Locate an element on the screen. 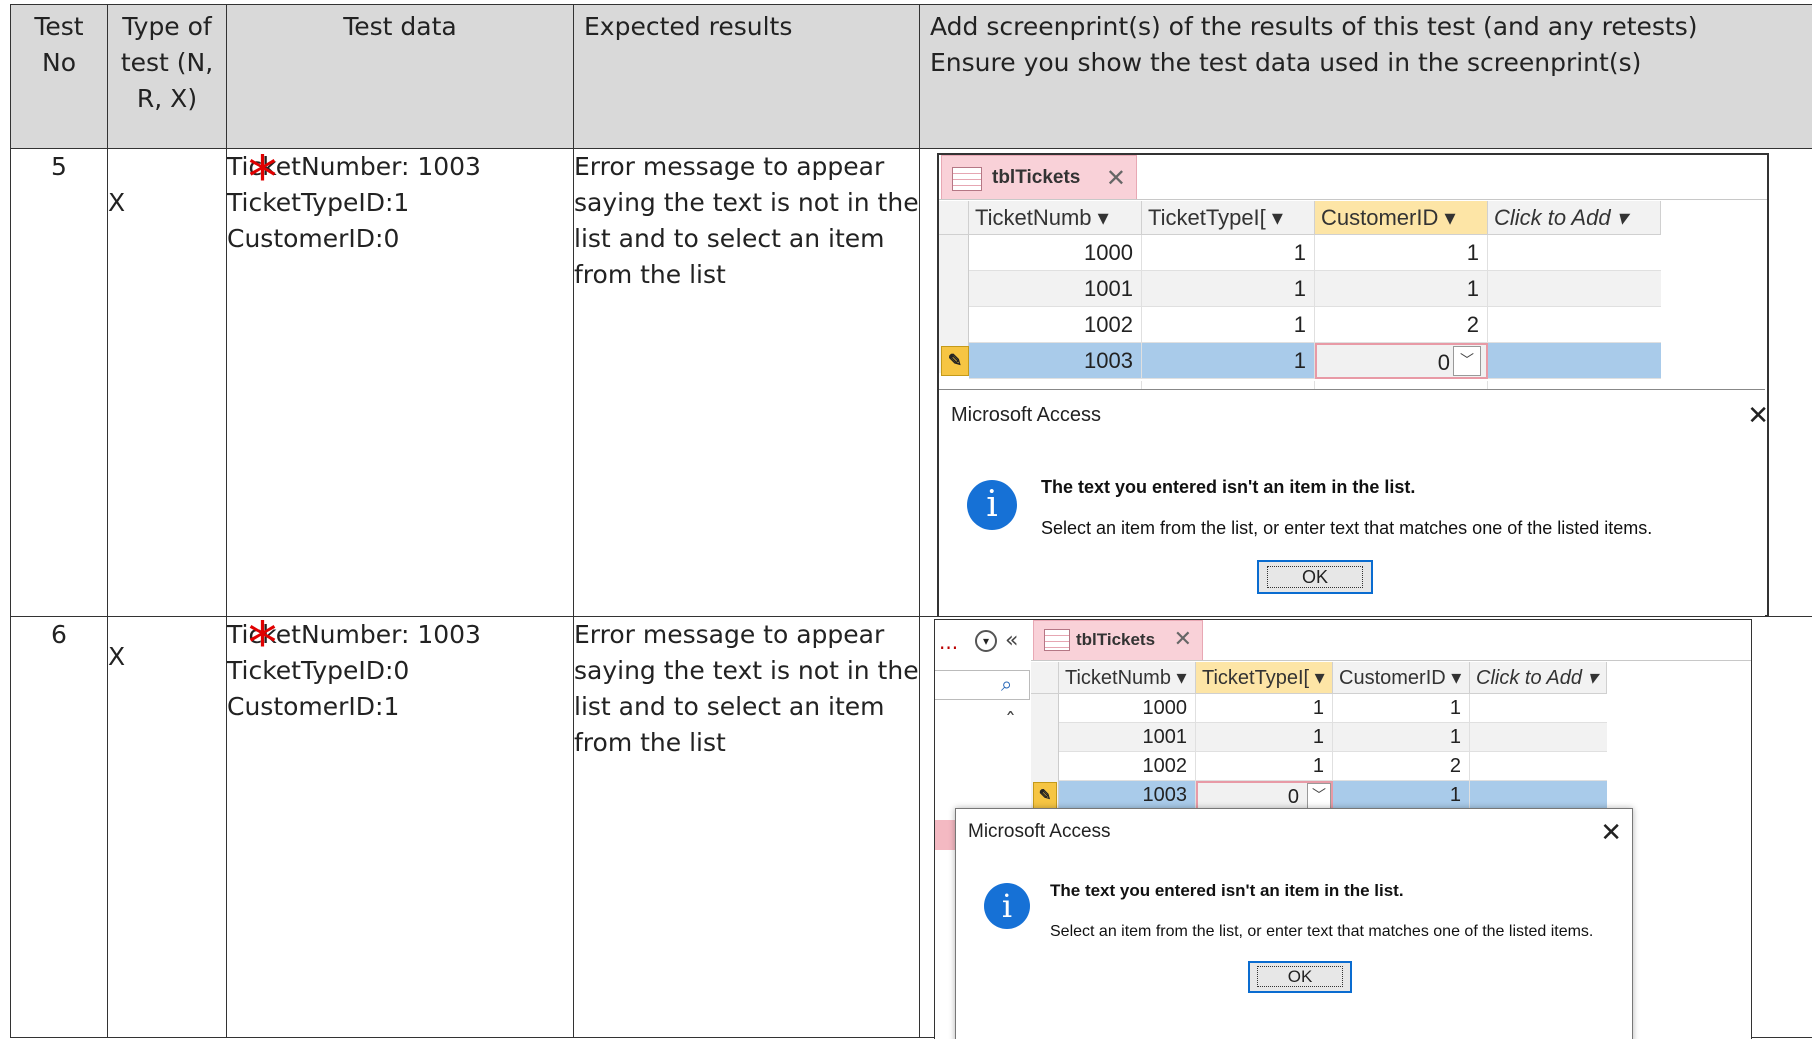 The height and width of the screenshot is (1039, 1812). type-value: X is located at coordinates (167, 203).